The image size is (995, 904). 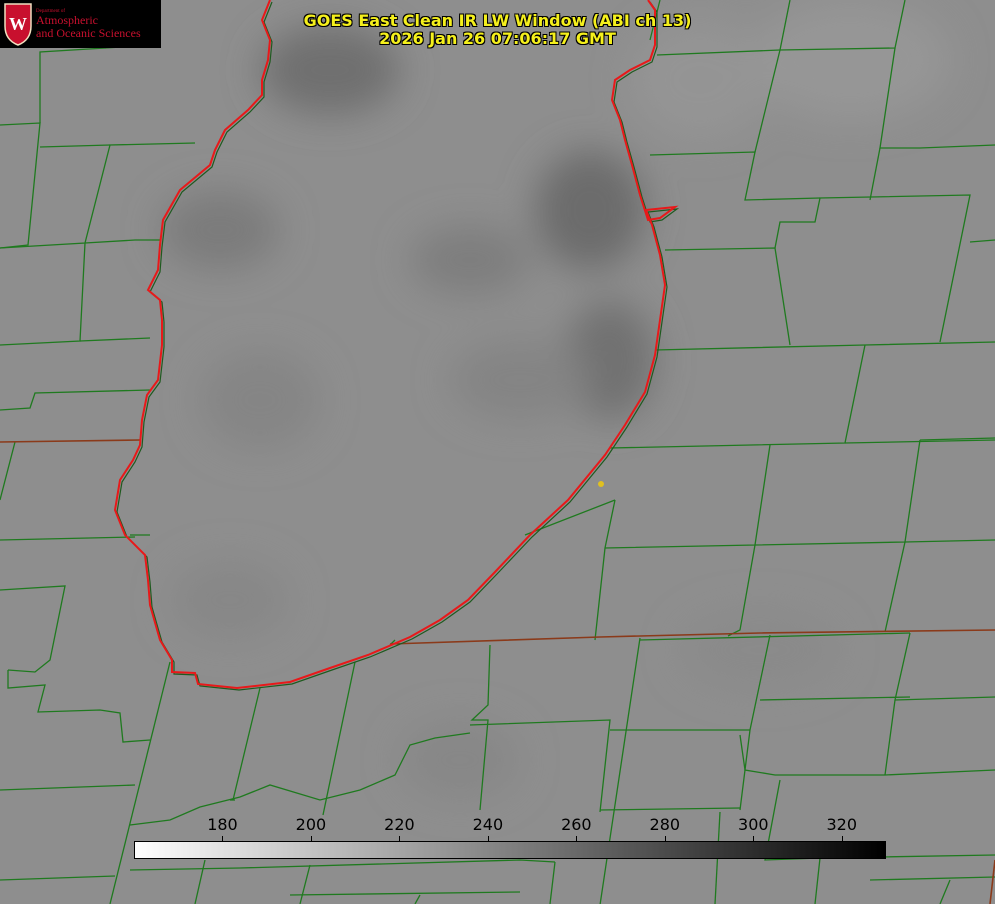 I want to click on image-title: GOES East Clean IR LW Window (ABI ch 13), so click(x=497, y=20).